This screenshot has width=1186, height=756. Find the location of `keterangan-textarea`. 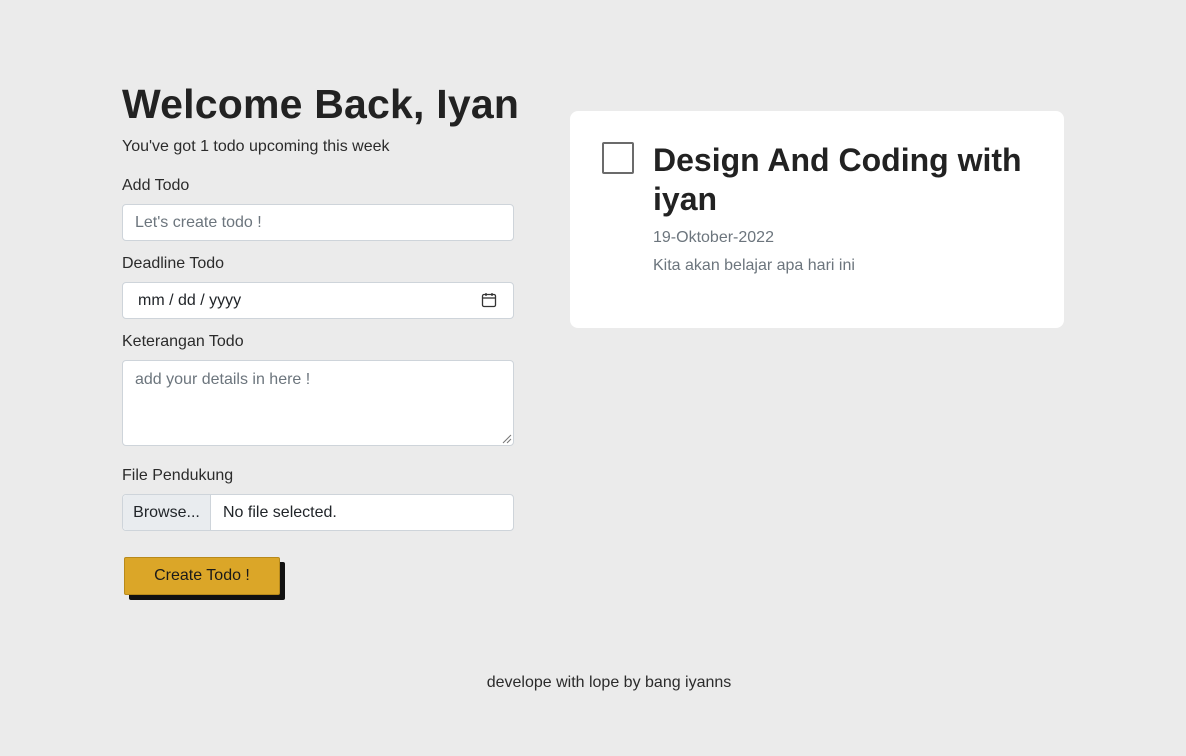

keterangan-textarea is located at coordinates (318, 403).